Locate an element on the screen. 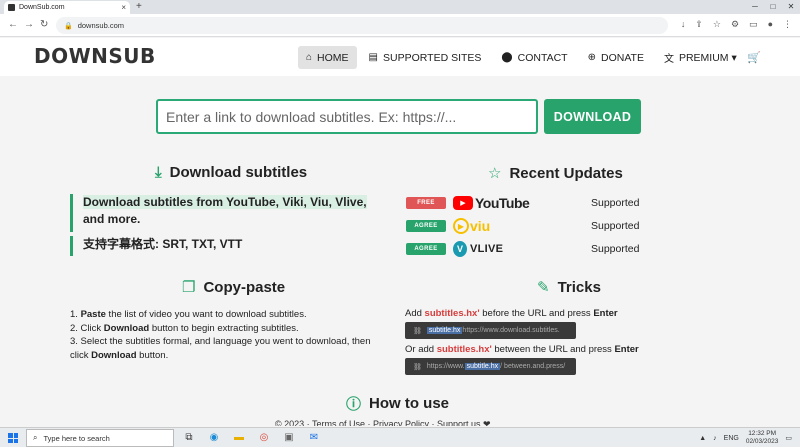  close-tab-icon: × is located at coordinates (123, 7).